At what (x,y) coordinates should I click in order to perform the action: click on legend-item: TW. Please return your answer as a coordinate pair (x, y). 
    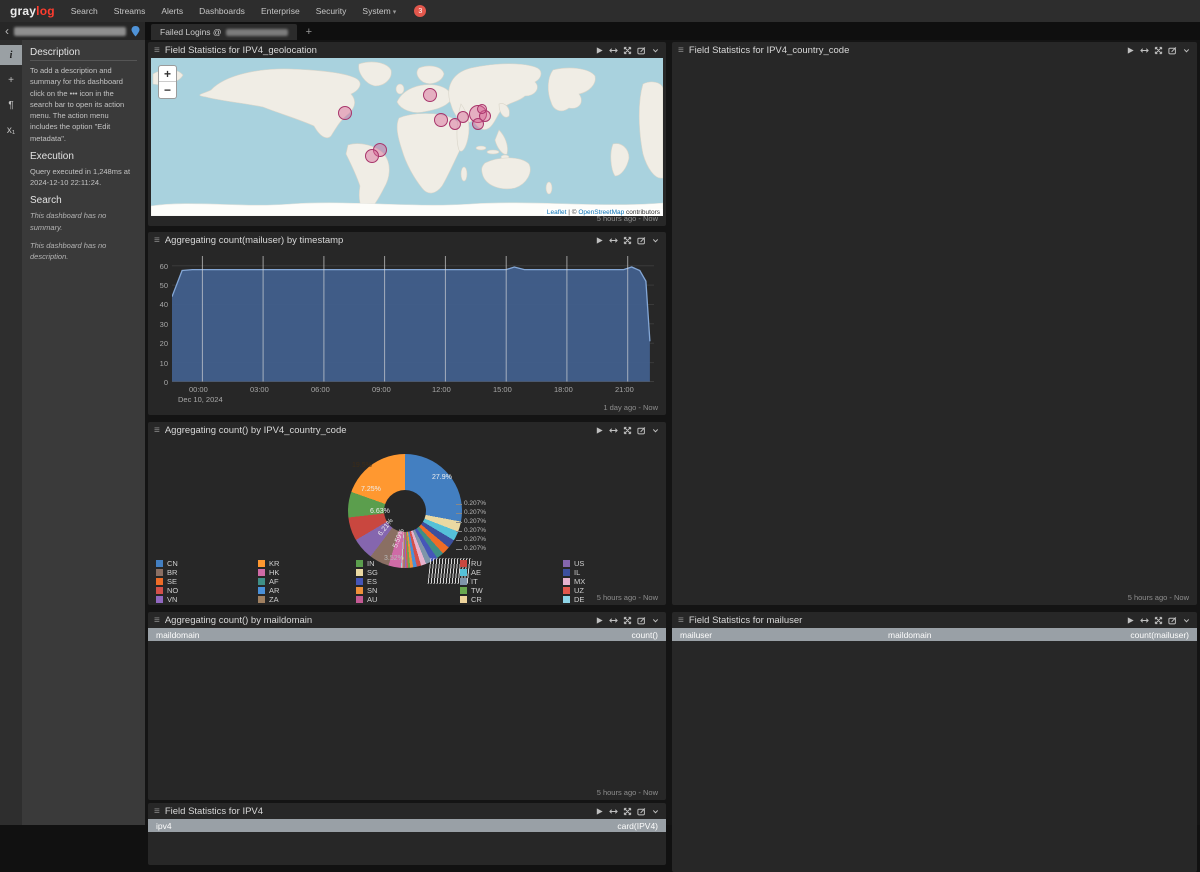
    Looking at the image, I should click on (471, 590).